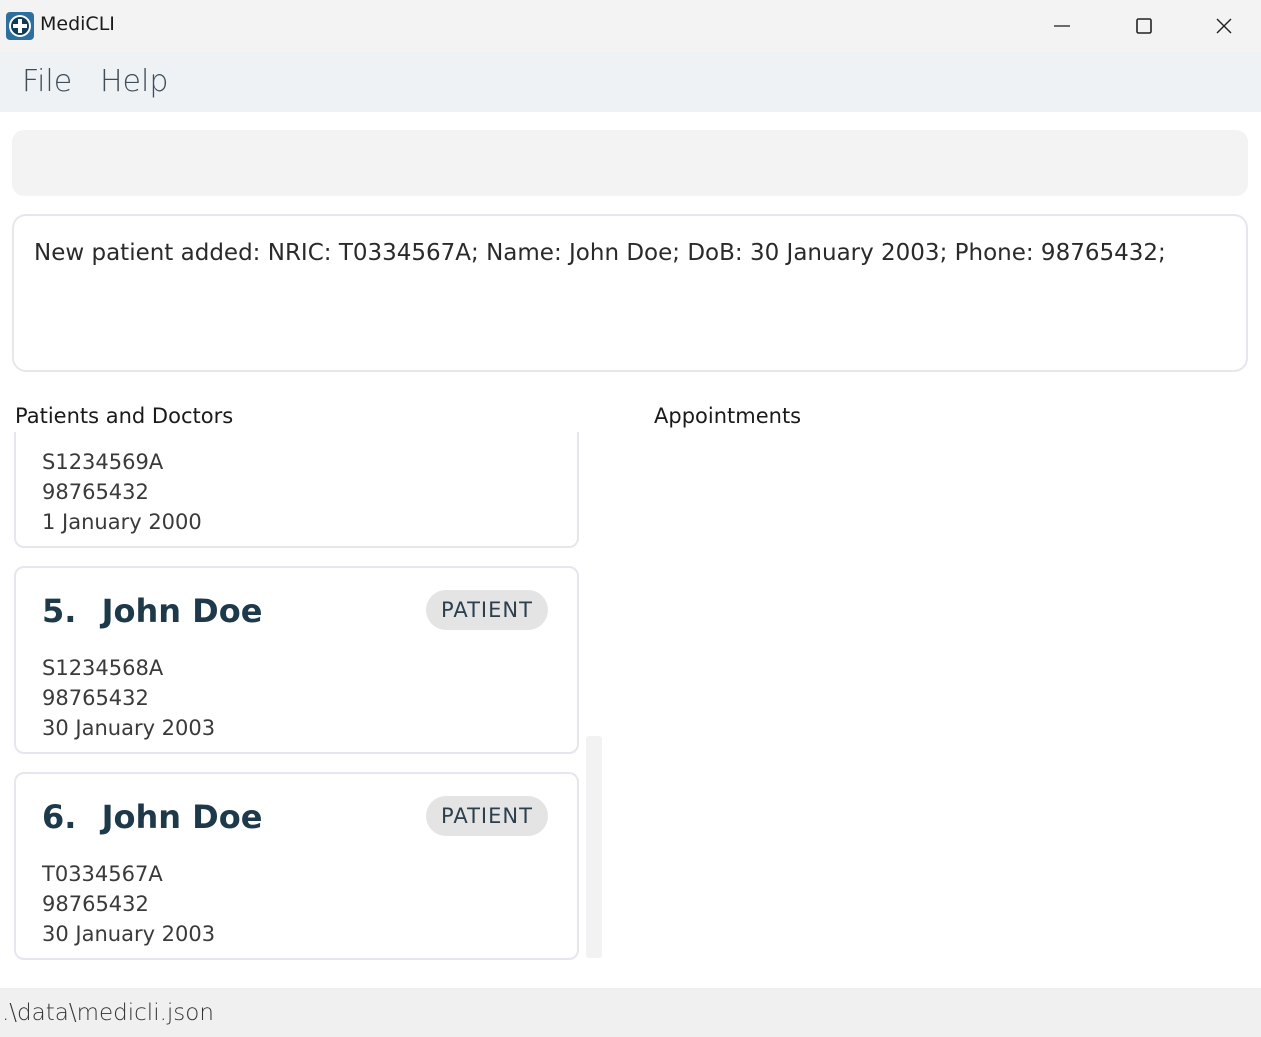 The image size is (1261, 1037). What do you see at coordinates (296, 490) in the screenshot?
I see `person-card: S1234569A 98765432 1 January 2000` at bounding box center [296, 490].